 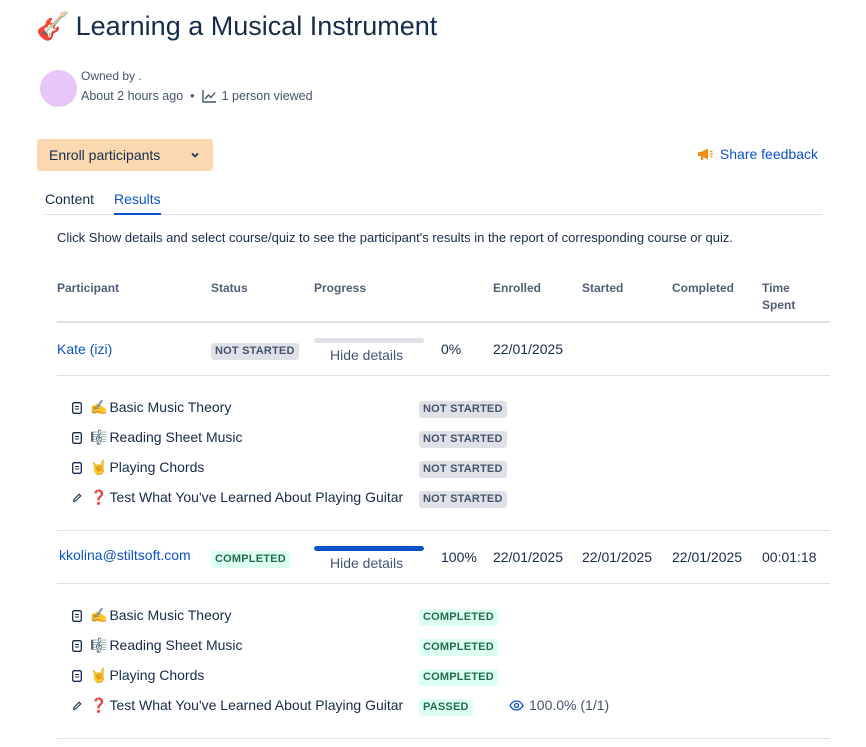 I want to click on time-spent: 00:01:18, so click(x=789, y=557).